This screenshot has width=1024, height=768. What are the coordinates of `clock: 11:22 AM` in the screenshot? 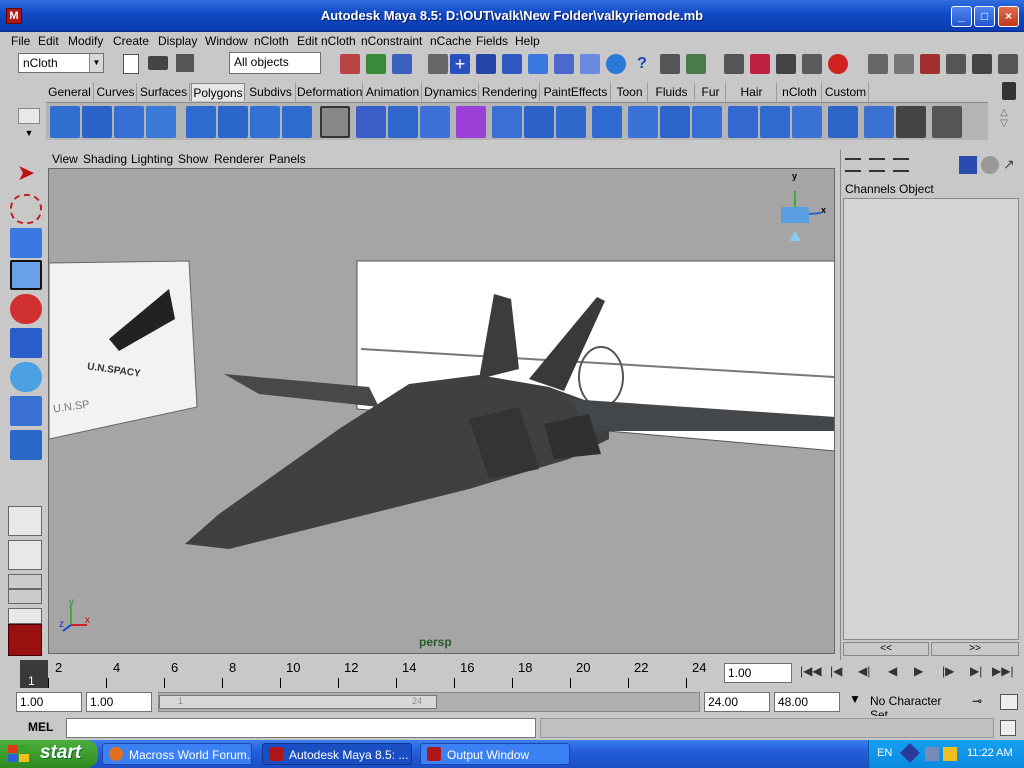 It's located at (990, 753).